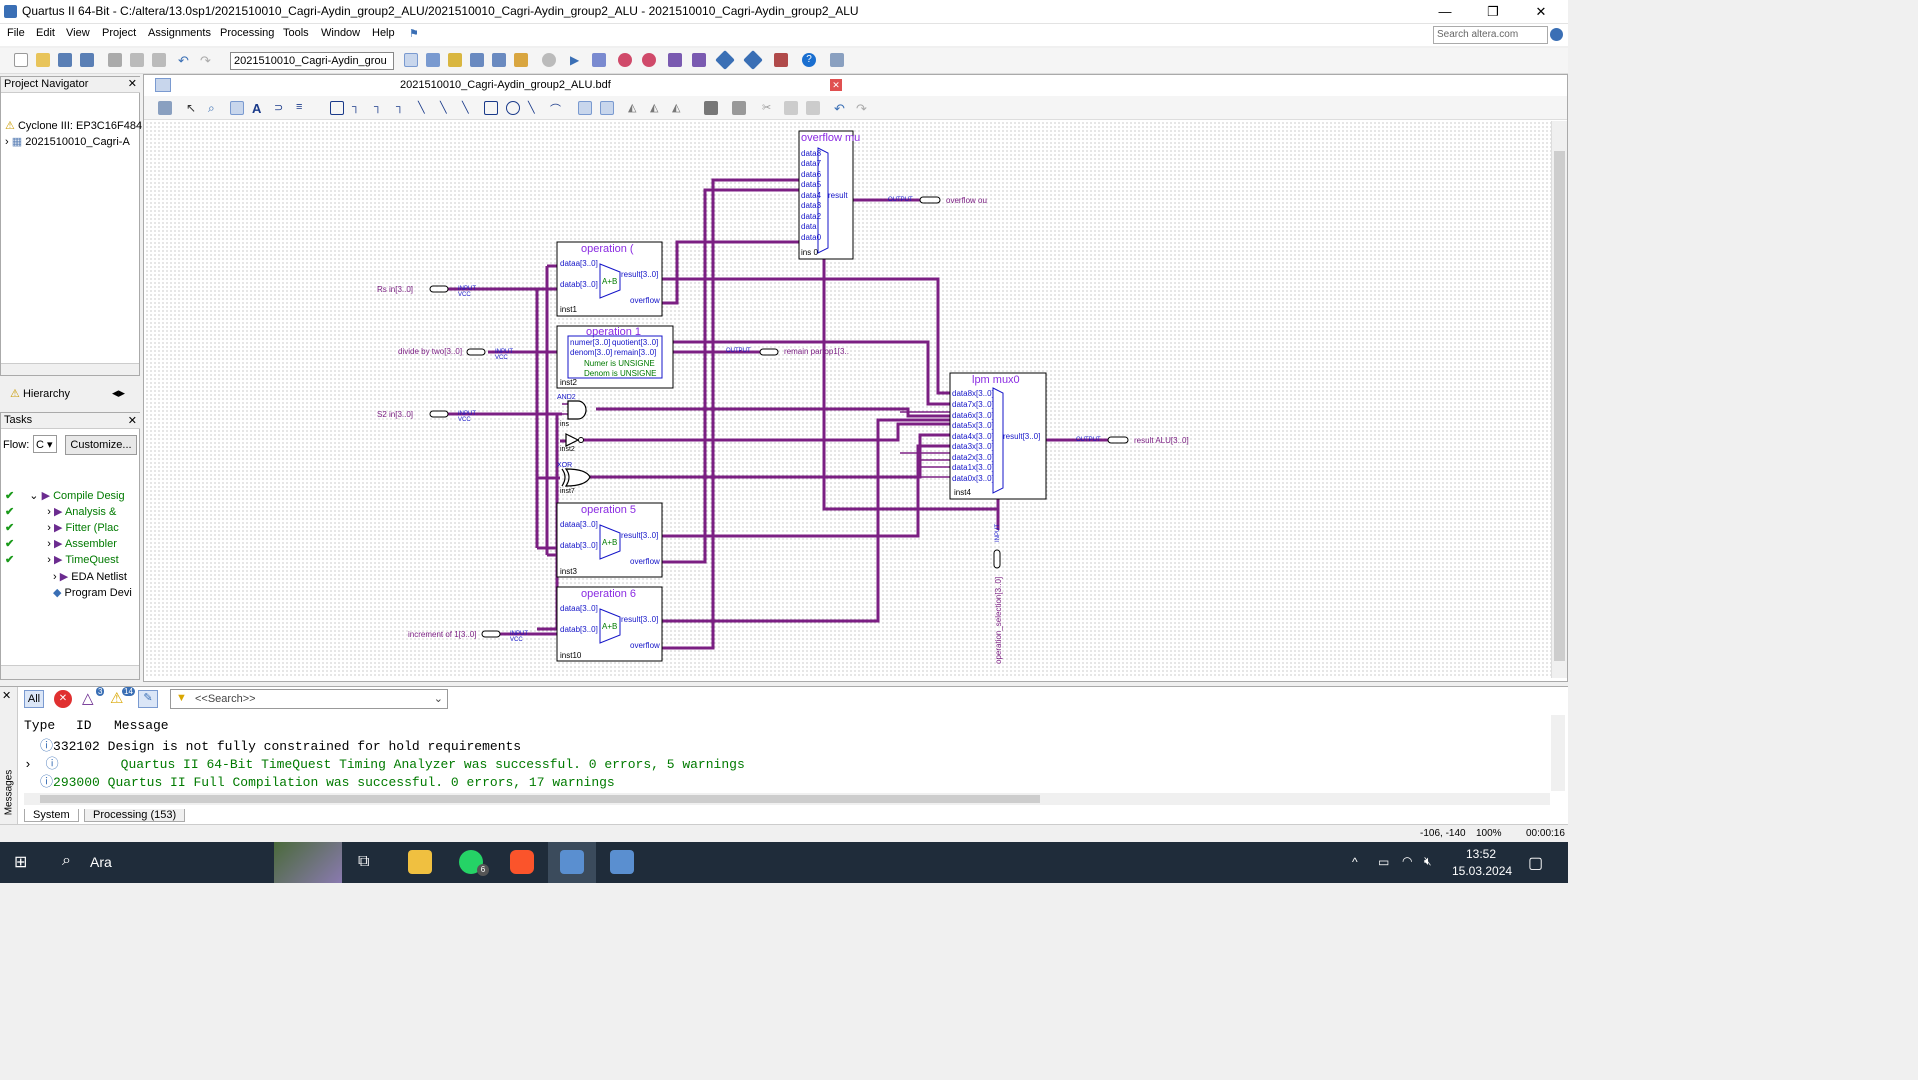  I want to click on line-tool-icon: ╲, so click(535, 108).